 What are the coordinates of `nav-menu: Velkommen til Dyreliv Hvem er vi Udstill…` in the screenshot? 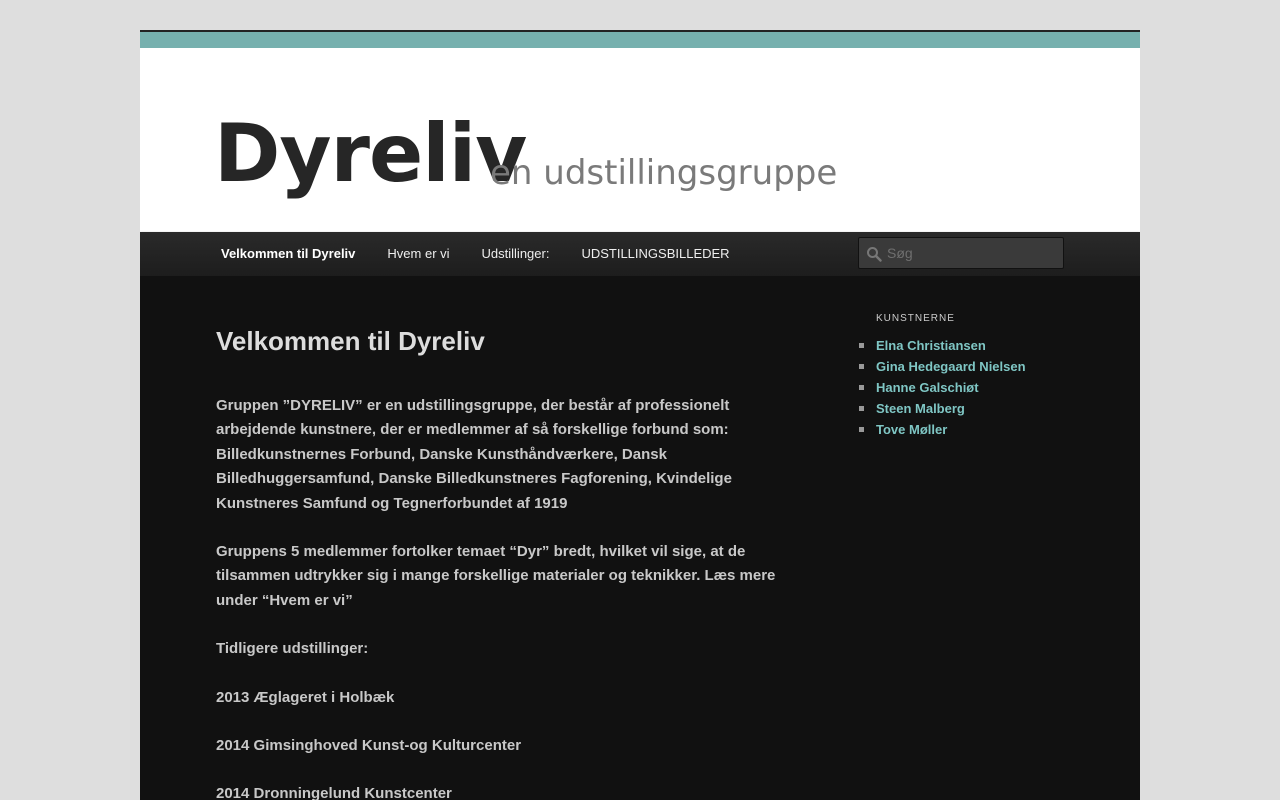 It's located at (475, 254).